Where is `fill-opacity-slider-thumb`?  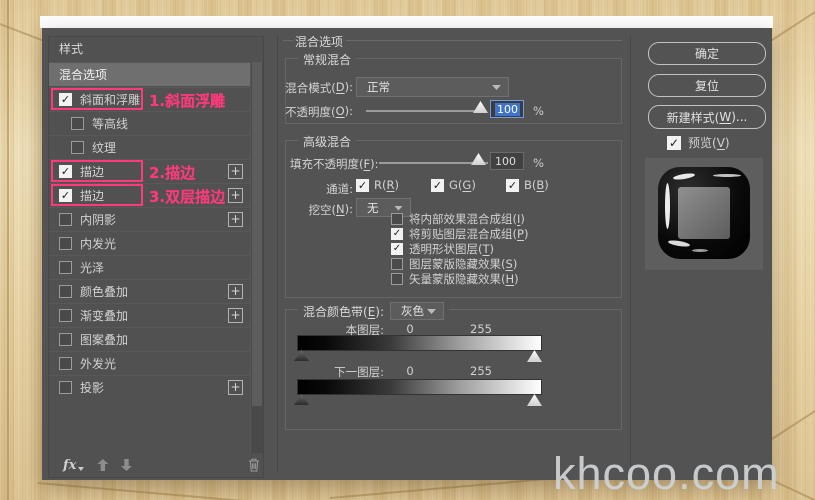
fill-opacity-slider-thumb is located at coordinates (478, 159).